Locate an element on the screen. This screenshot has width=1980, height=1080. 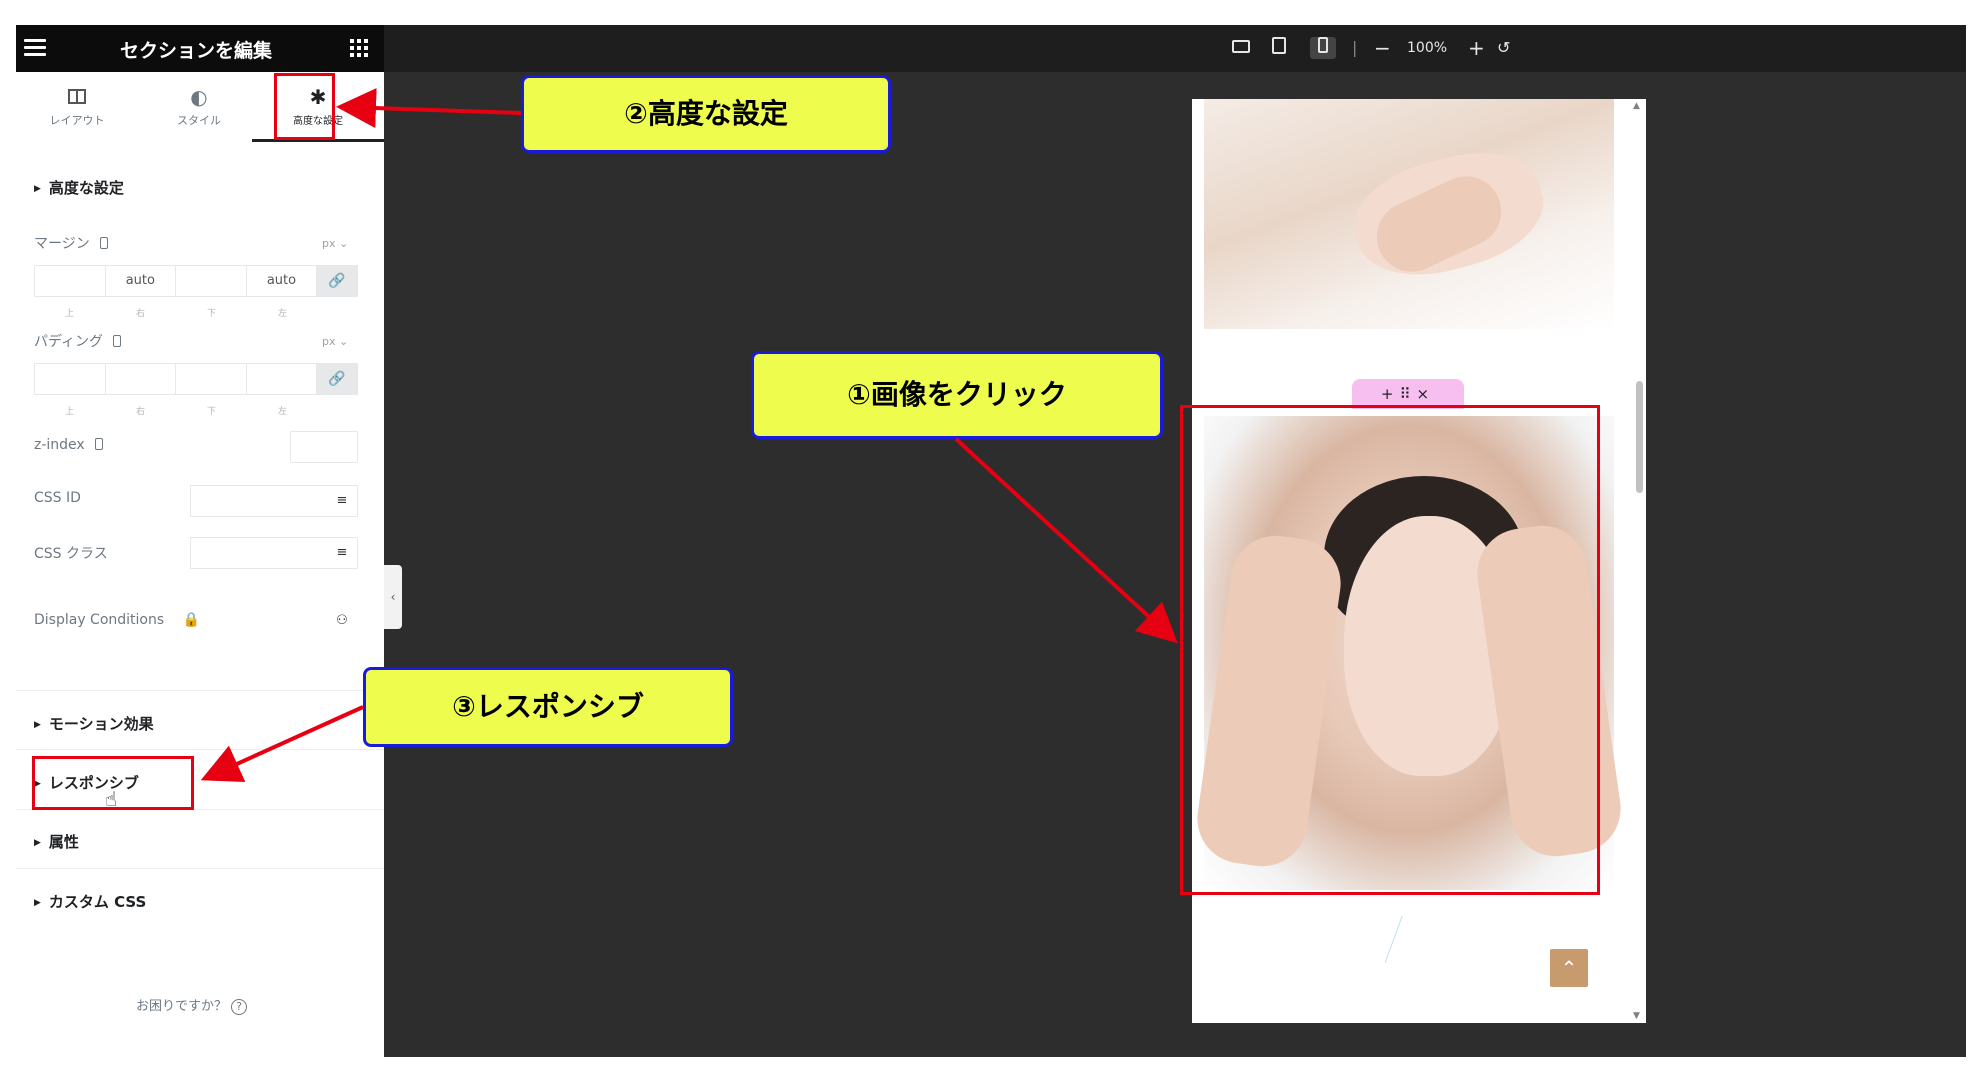
help-link: お困りですか？? is located at coordinates (192, 1005).